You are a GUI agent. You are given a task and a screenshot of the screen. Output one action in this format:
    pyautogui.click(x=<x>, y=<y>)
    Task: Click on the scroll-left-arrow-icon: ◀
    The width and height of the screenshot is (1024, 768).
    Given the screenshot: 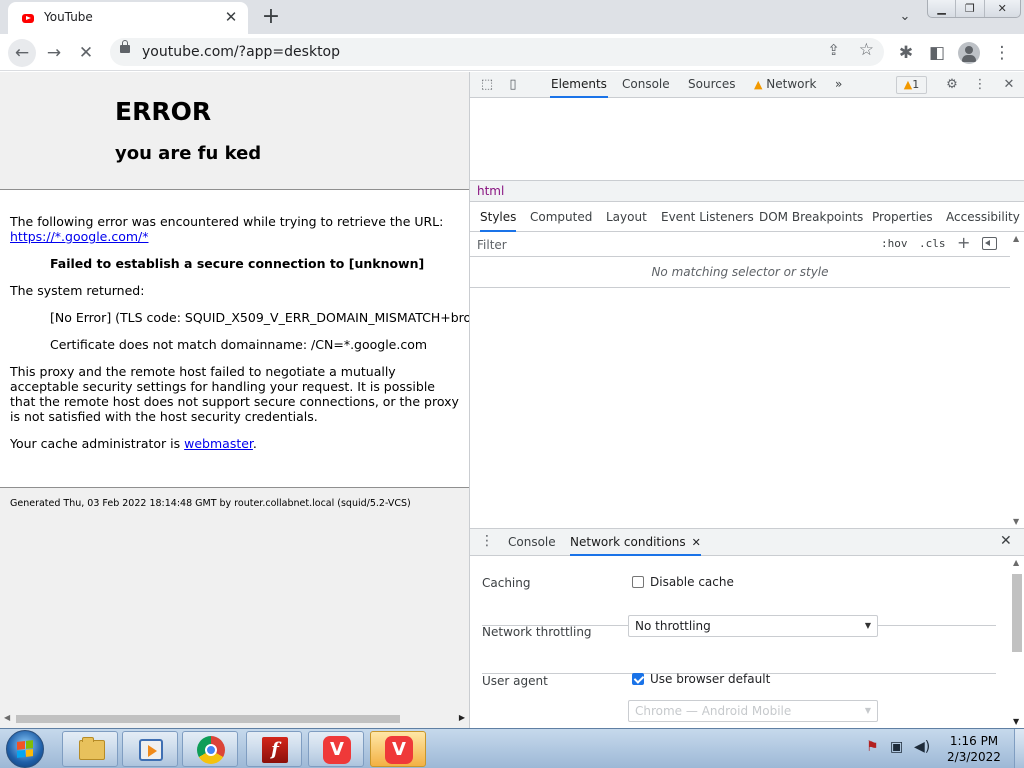 What is the action you would take?
    pyautogui.click(x=7, y=717)
    